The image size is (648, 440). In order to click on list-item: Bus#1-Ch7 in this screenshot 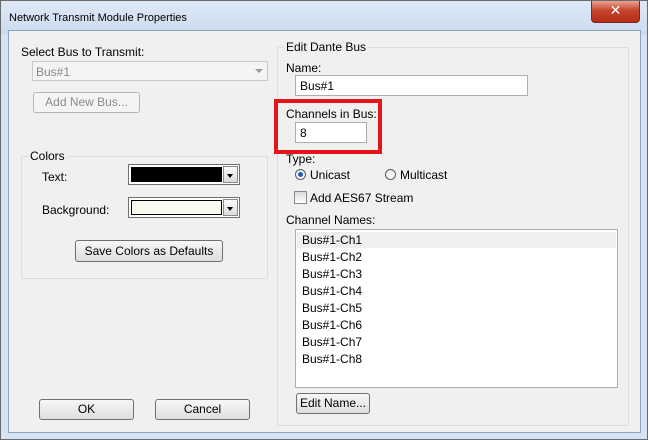, I will do `click(332, 342)`.